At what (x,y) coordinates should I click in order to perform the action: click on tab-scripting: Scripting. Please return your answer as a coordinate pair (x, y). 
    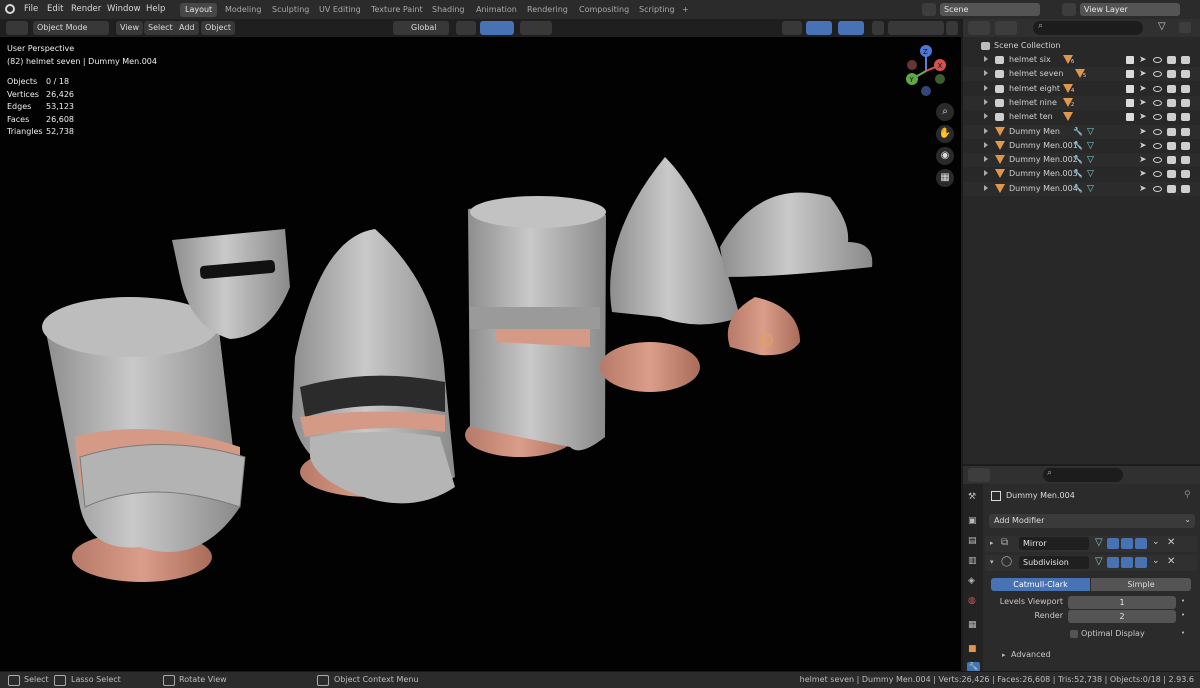
    Looking at the image, I should click on (657, 10).